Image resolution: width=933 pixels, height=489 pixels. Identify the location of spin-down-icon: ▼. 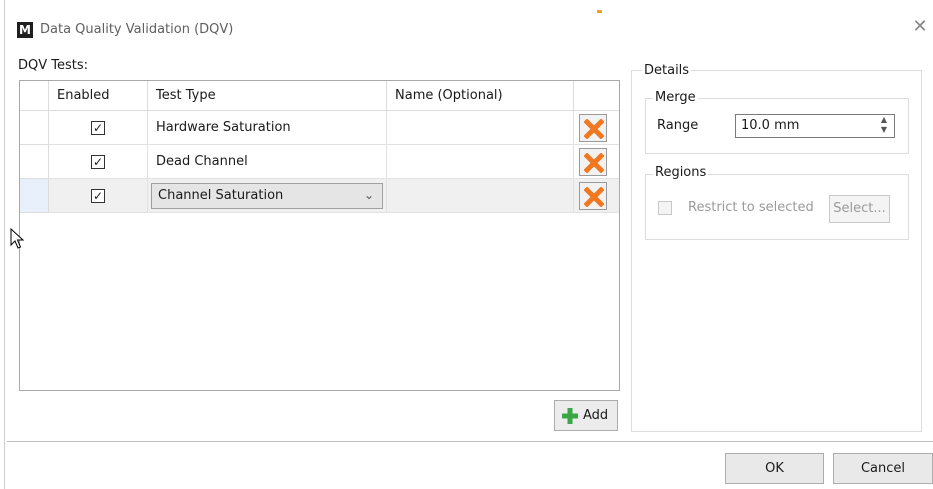
(884, 130).